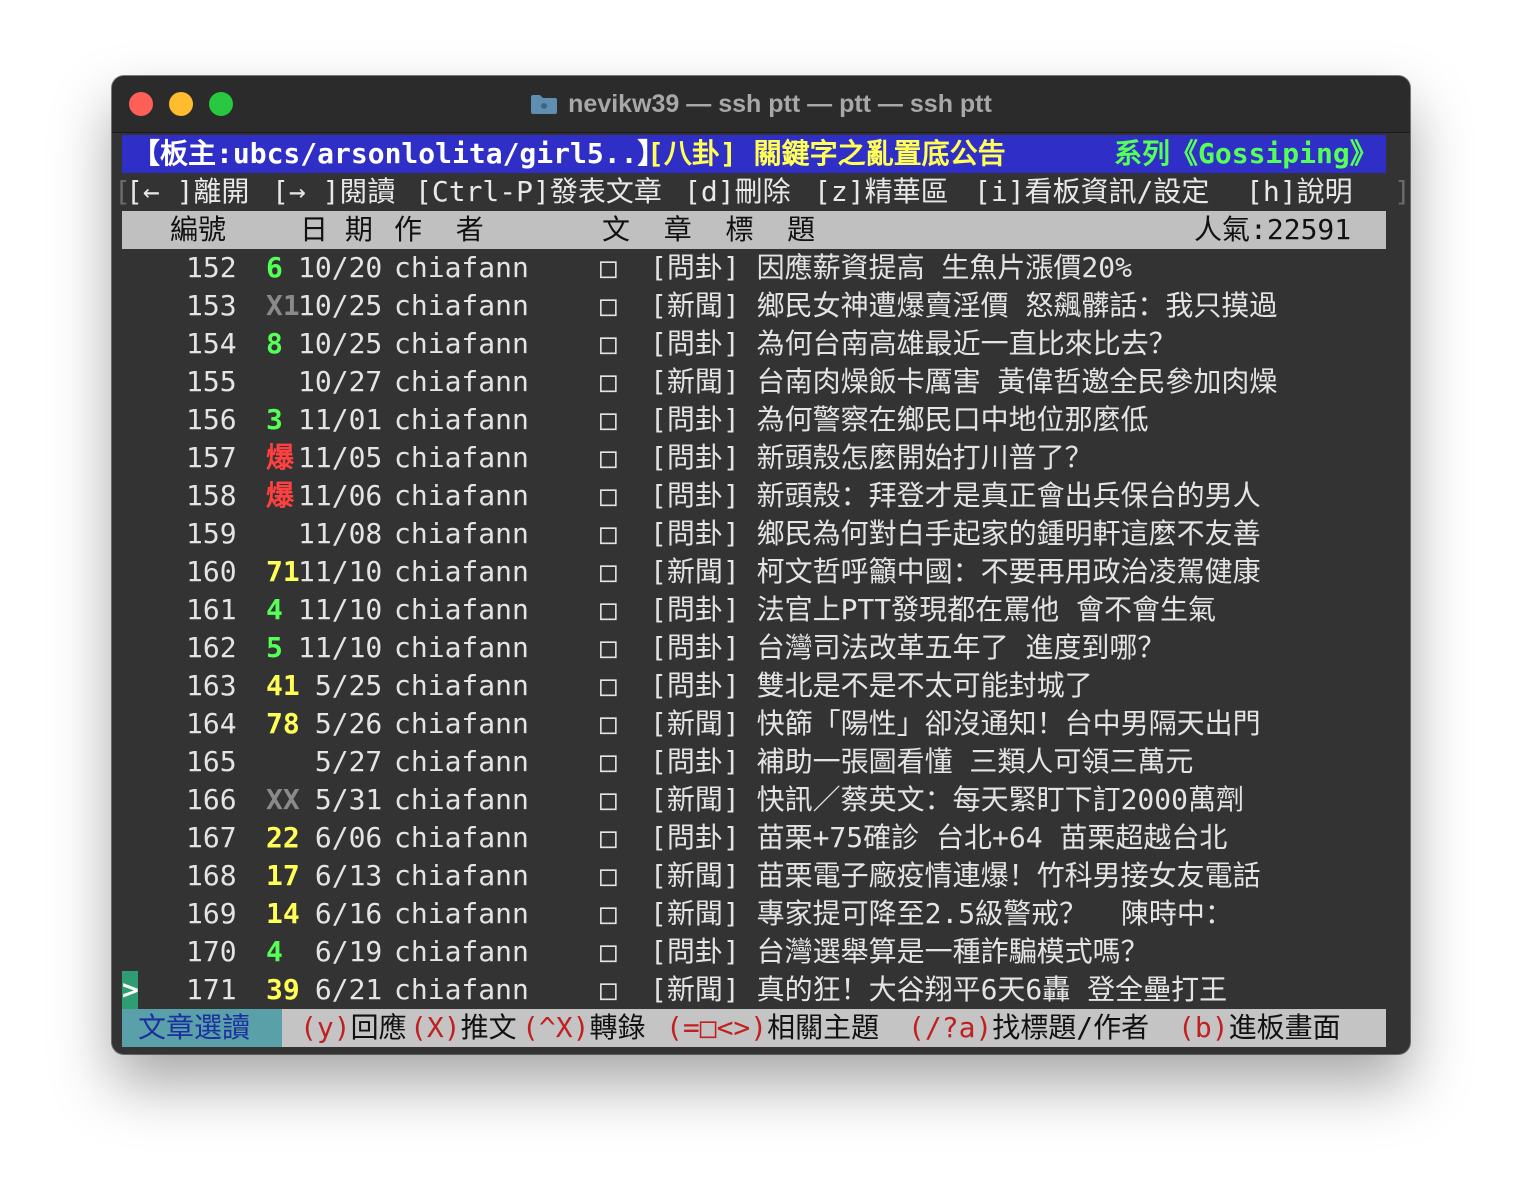  I want to click on forward-key: (^X), so click(555, 1027).